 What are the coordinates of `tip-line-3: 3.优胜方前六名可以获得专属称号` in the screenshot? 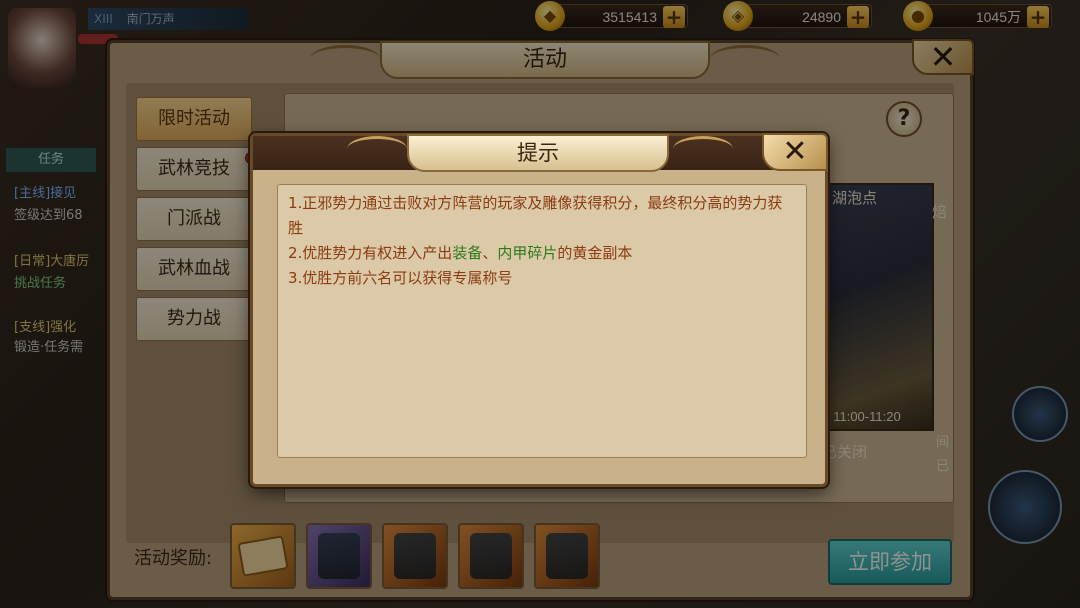 It's located at (542, 278).